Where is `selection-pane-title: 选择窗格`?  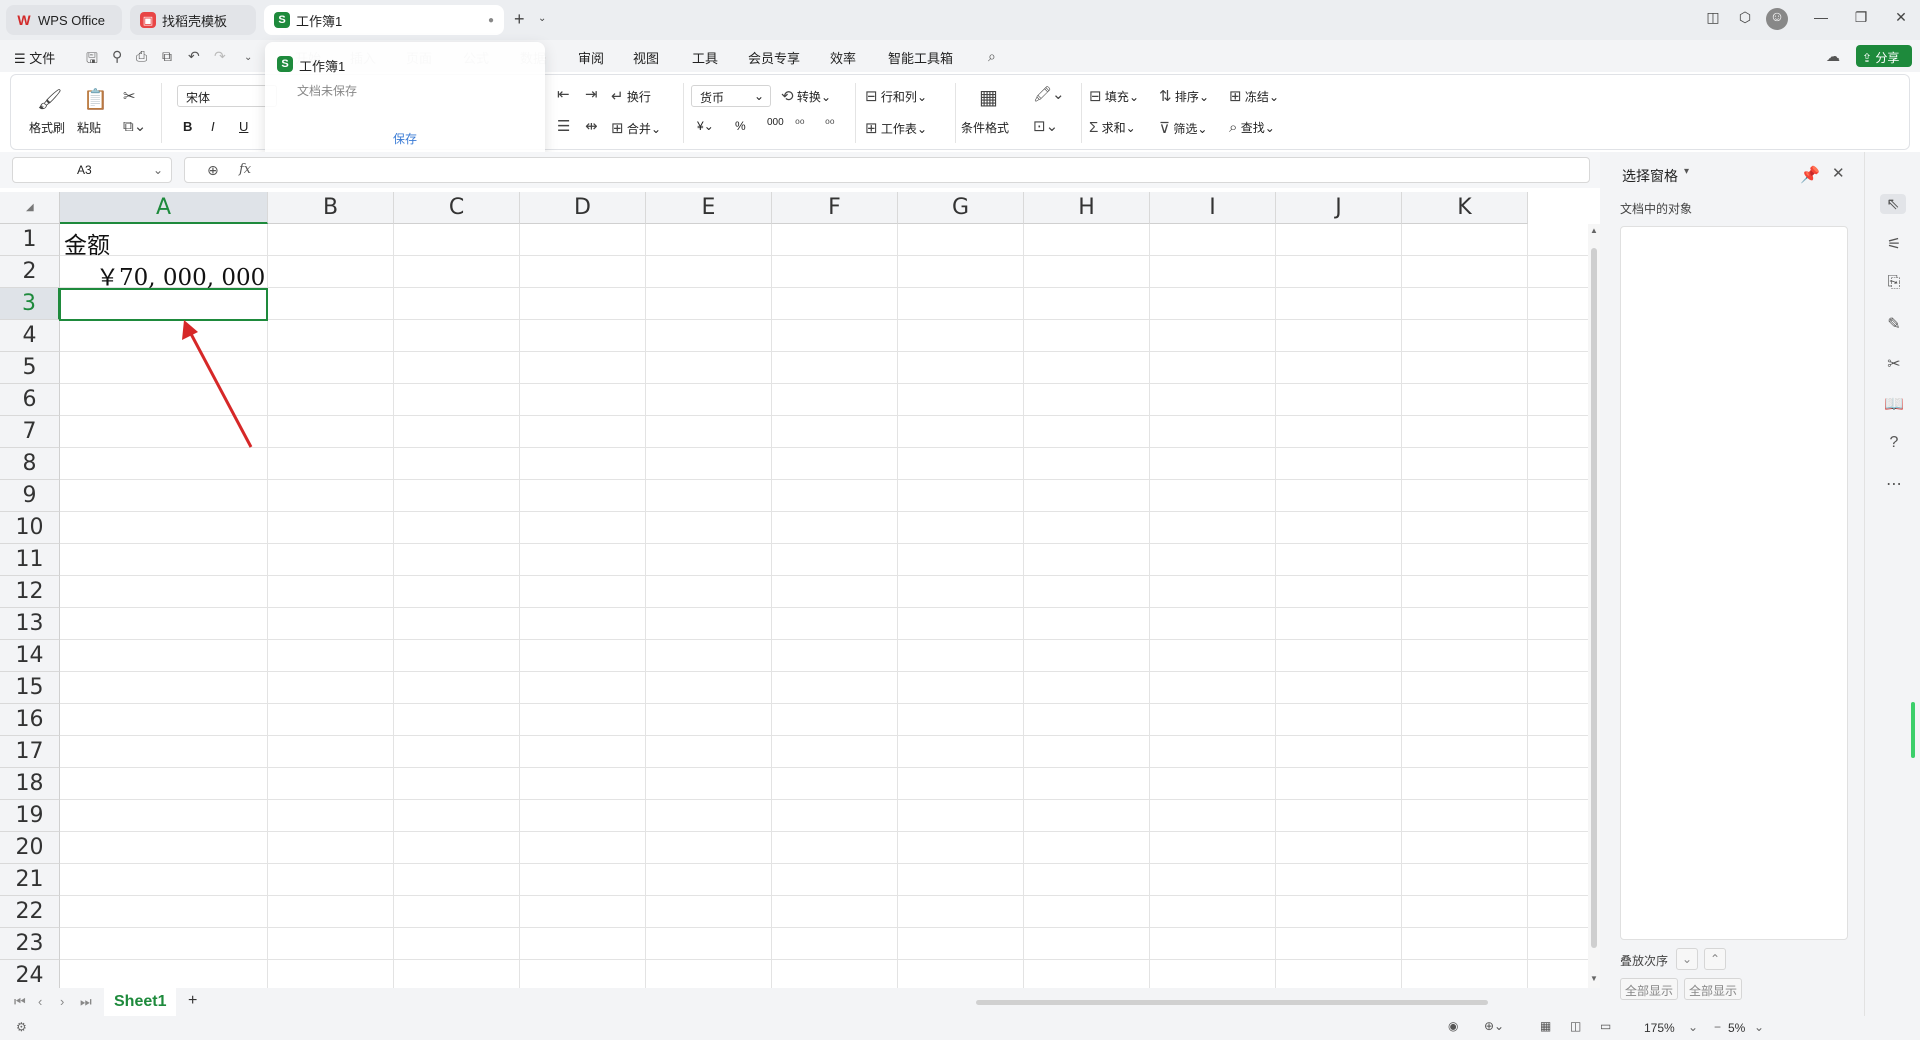
selection-pane-title: 选择窗格 is located at coordinates (1650, 176).